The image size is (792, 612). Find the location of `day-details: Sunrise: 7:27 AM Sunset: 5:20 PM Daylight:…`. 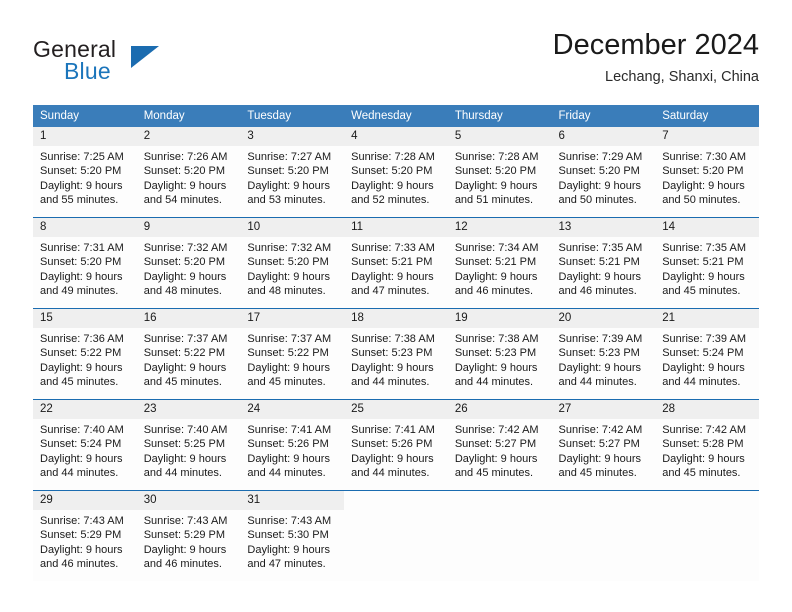

day-details: Sunrise: 7:27 AM Sunset: 5:20 PM Daylight:… is located at coordinates (292, 177).